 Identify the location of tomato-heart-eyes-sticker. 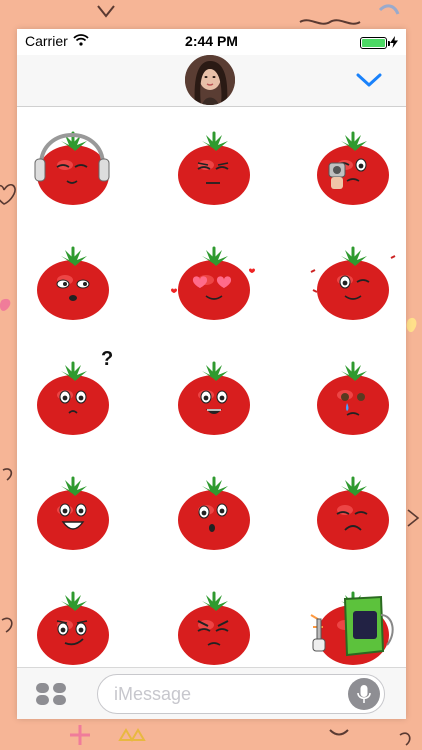
(213, 275).